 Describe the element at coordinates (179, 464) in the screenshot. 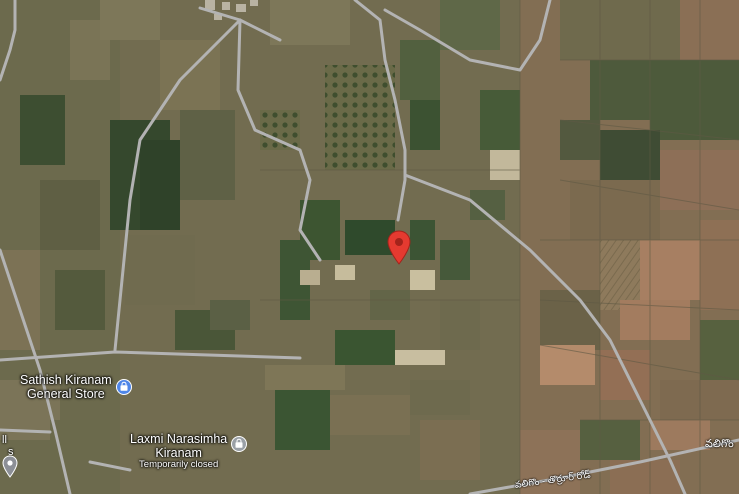

I see `poi-status: Temporarily closed` at that location.